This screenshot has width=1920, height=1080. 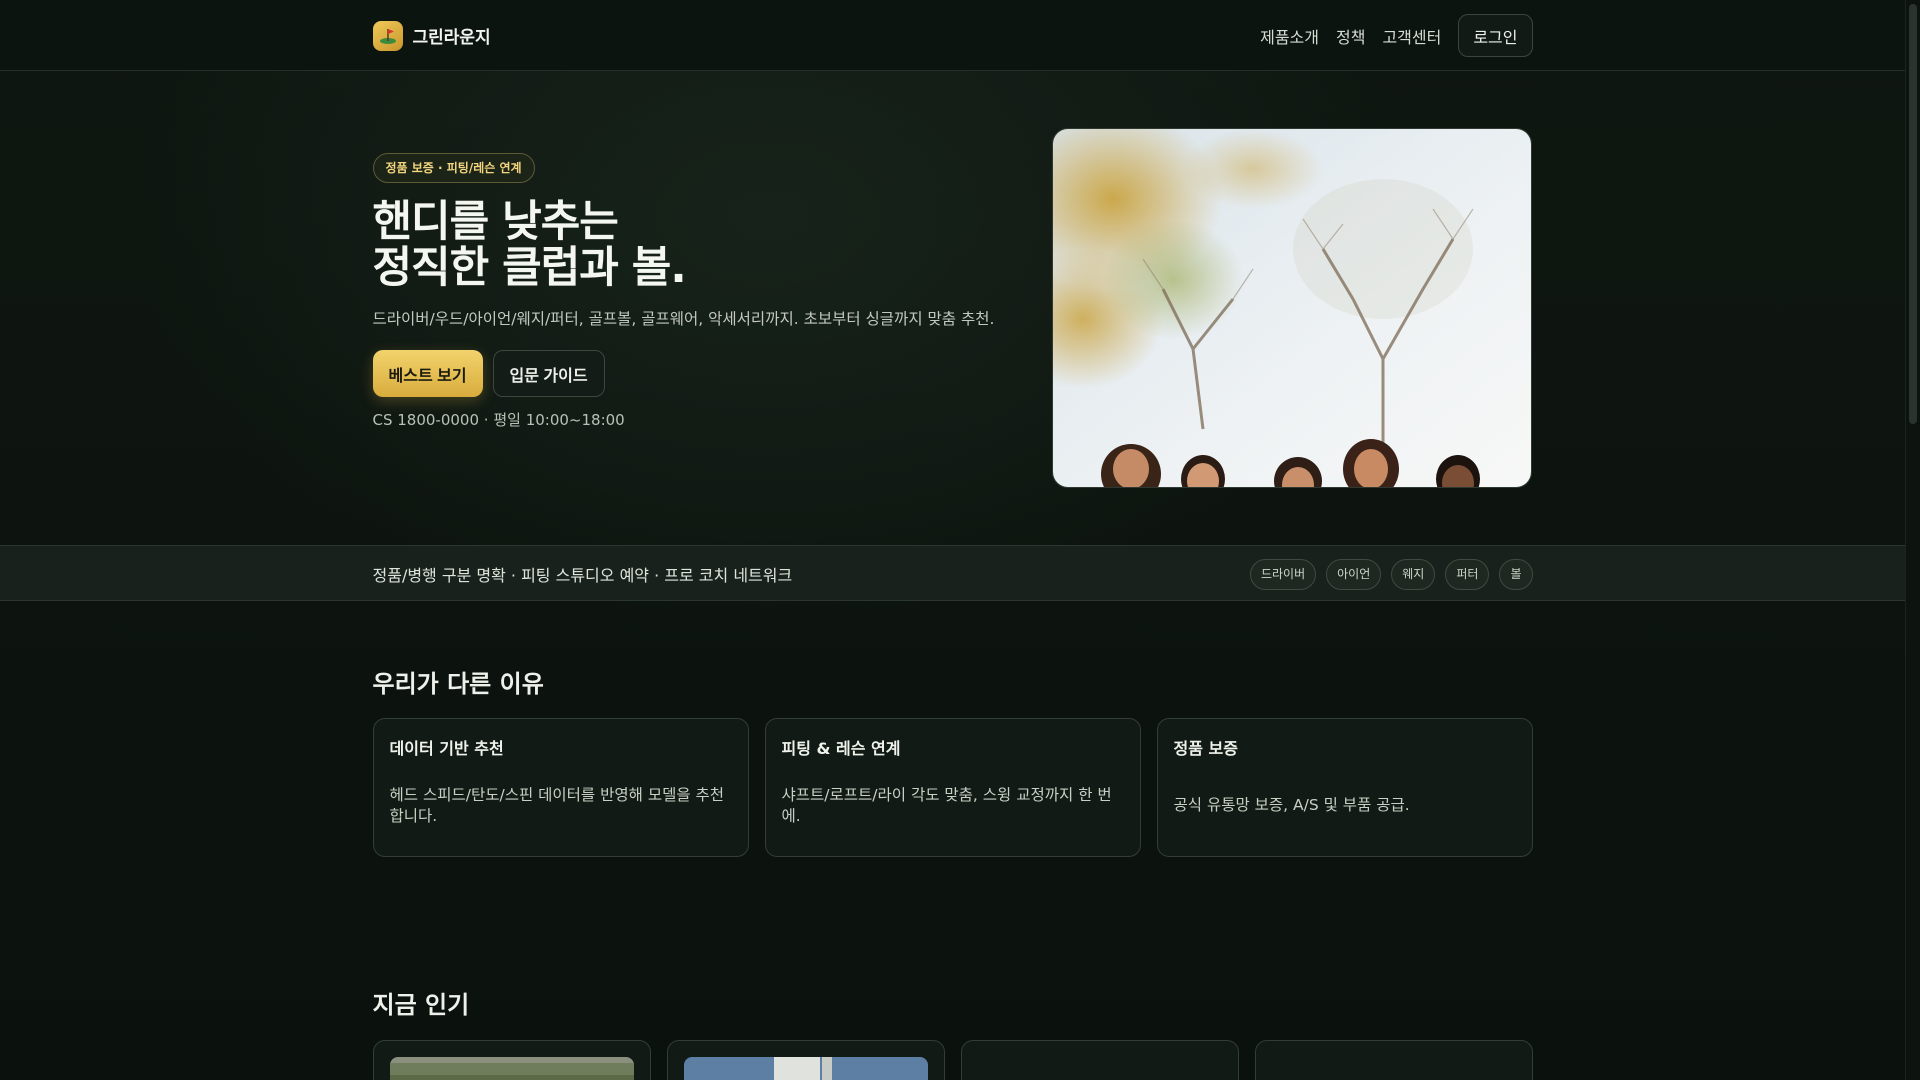 What do you see at coordinates (1413, 574) in the screenshot?
I see `tag-wedge: 웨지` at bounding box center [1413, 574].